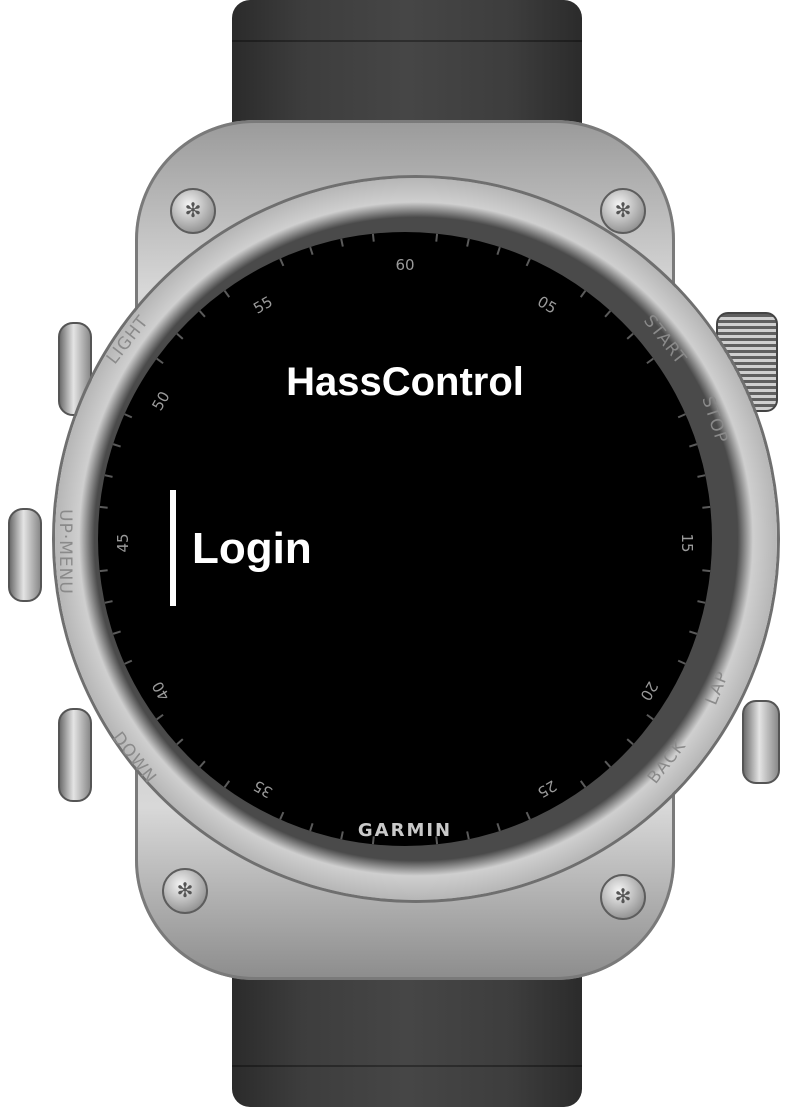  I want to click on dial-number: 05, so click(547, 305).